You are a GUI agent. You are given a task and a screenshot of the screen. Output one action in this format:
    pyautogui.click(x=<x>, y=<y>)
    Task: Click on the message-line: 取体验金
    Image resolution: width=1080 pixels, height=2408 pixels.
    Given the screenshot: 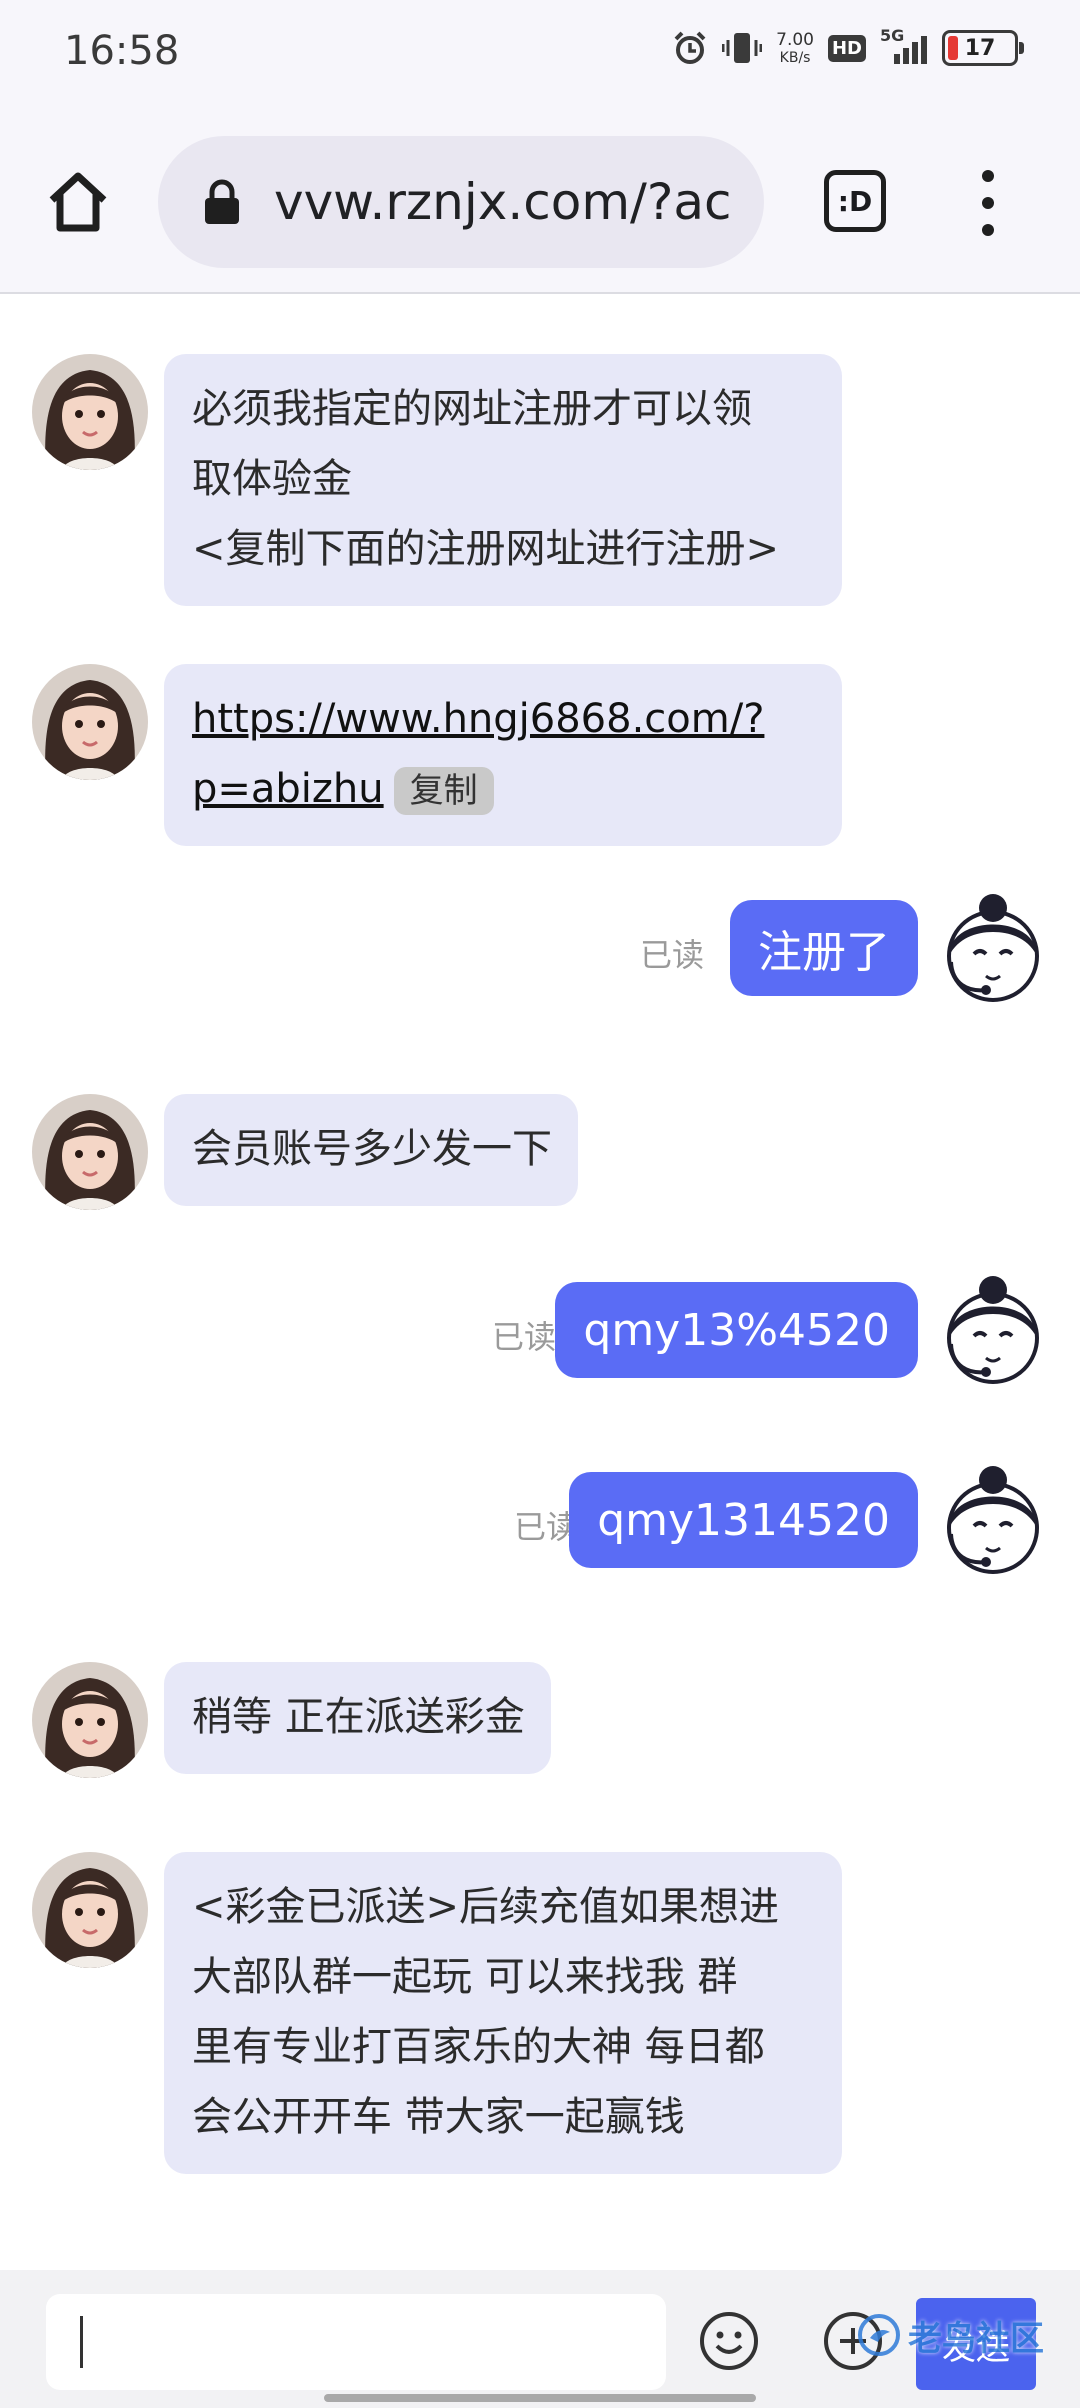 What is the action you would take?
    pyautogui.click(x=272, y=479)
    